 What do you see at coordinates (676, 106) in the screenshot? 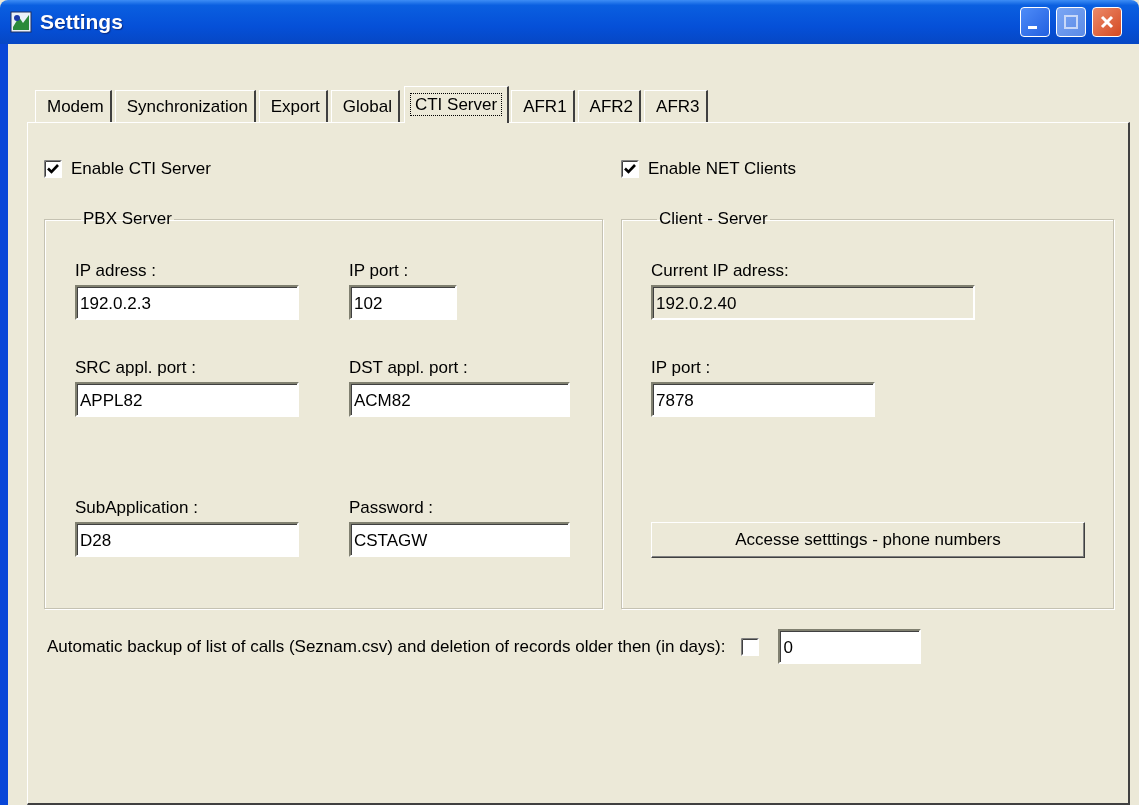
I see `tab: AFR3` at bounding box center [676, 106].